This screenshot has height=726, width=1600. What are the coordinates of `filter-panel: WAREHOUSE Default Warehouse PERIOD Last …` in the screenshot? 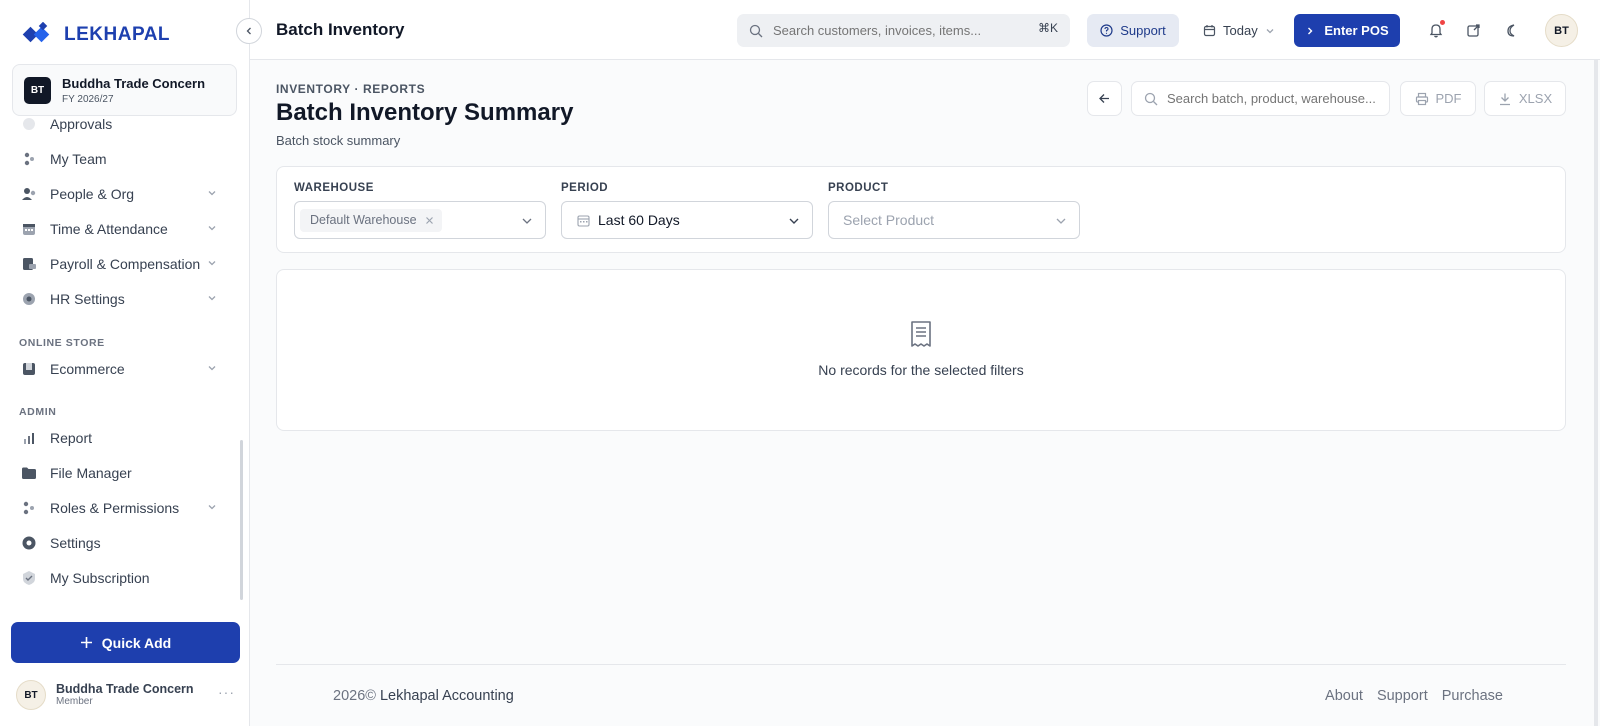 It's located at (921, 209).